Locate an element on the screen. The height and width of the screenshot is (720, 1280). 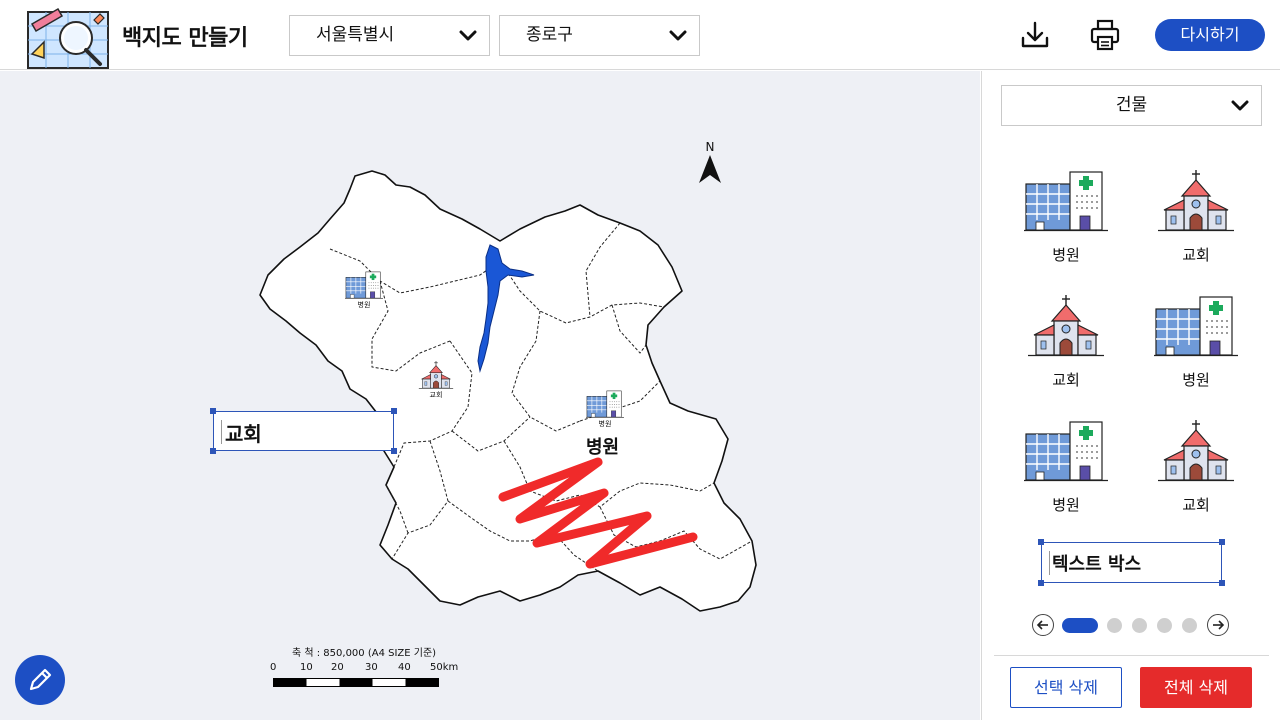
scale-tick: 30 is located at coordinates (371, 667).